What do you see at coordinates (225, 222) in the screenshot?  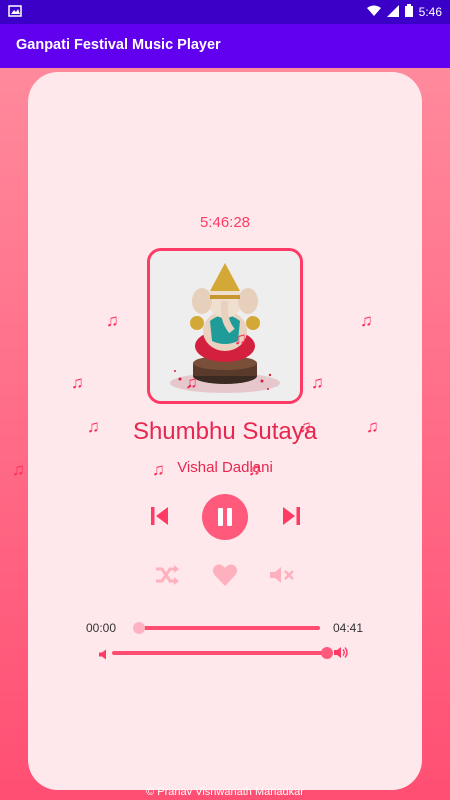 I see `clock-time: 5:46:28` at bounding box center [225, 222].